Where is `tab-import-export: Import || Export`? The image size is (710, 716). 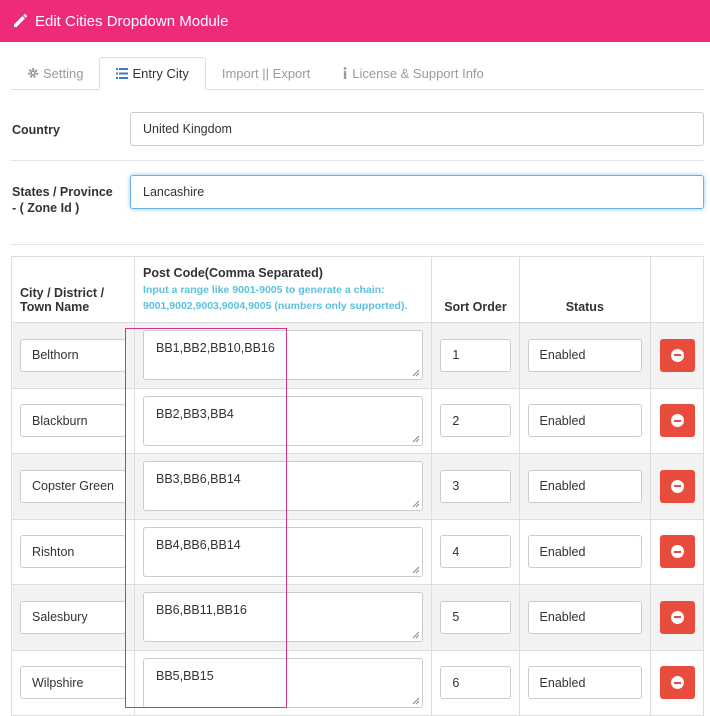 tab-import-export: Import || Export is located at coordinates (266, 73).